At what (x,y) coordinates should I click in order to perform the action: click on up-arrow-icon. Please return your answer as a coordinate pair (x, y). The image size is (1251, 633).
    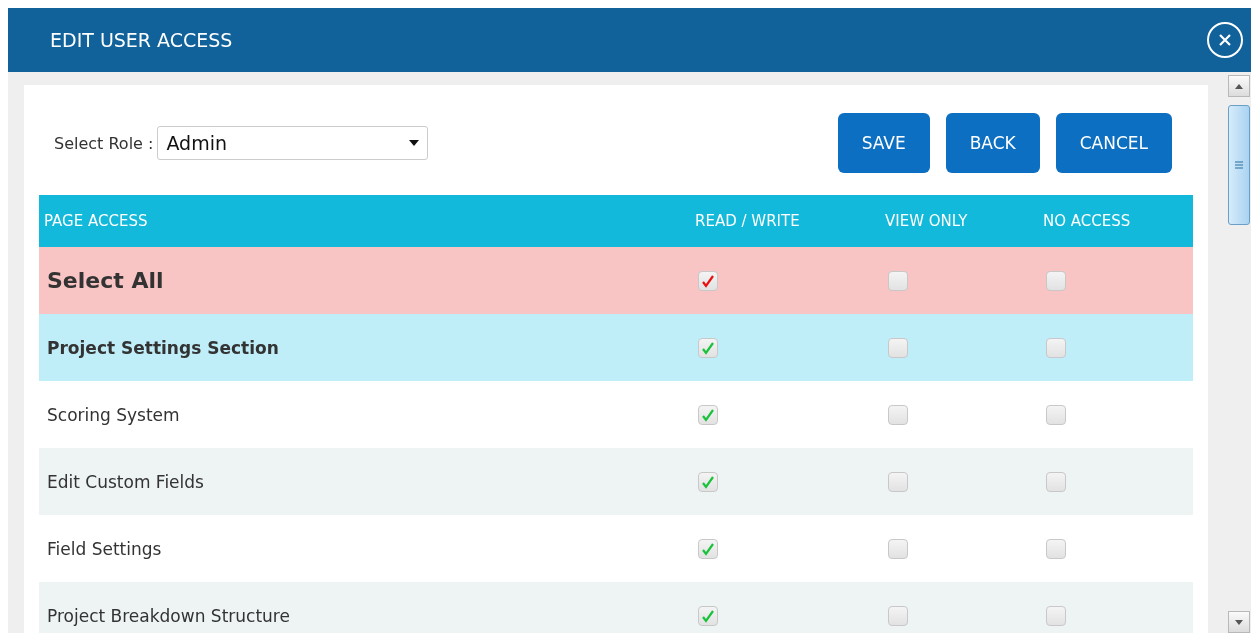
    Looking at the image, I should click on (1238, 86).